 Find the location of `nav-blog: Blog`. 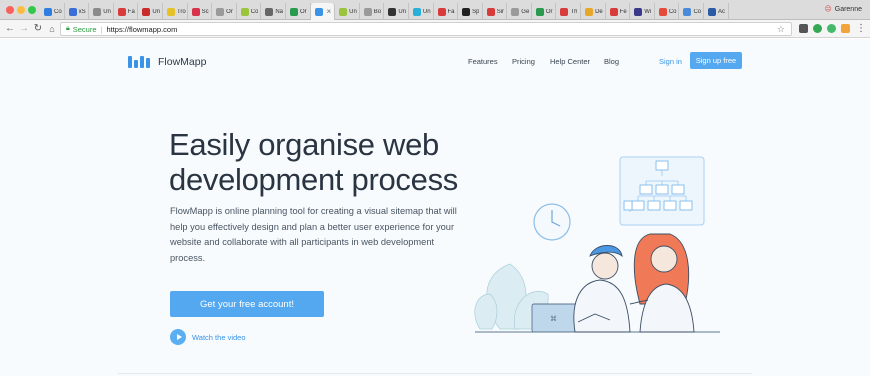

nav-blog: Blog is located at coordinates (611, 61).